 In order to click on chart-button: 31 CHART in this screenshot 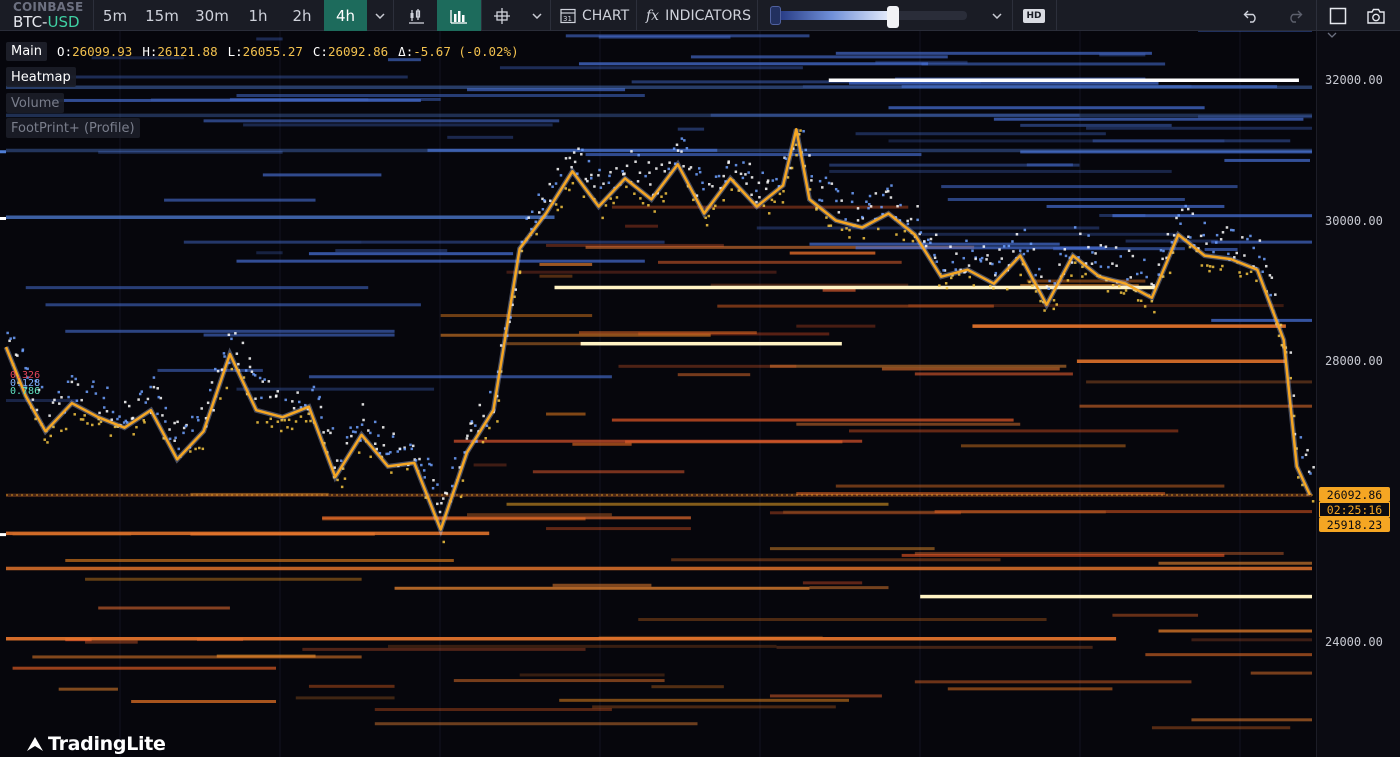, I will do `click(594, 15)`.